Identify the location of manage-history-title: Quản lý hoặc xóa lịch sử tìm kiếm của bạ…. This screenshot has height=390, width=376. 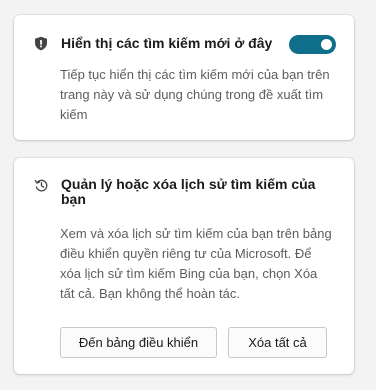
(188, 191).